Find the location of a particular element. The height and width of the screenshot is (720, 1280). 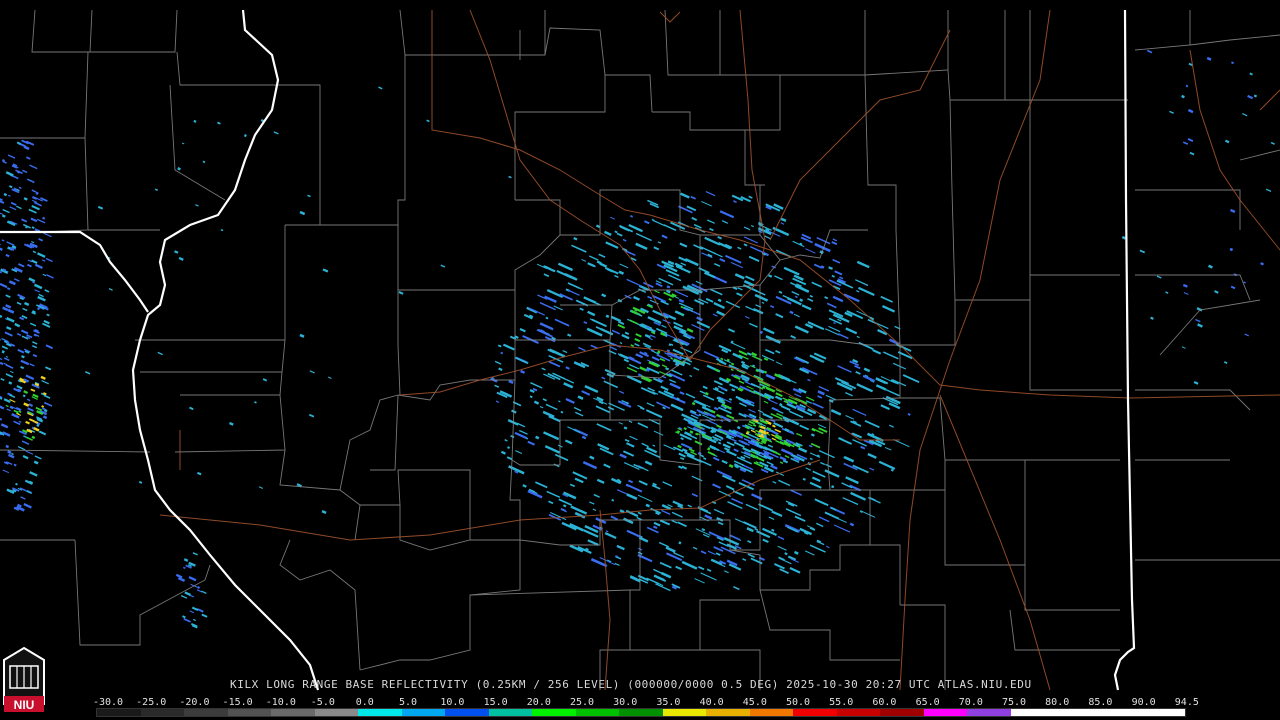

scale-tick-label: 60.0 is located at coordinates (884, 702).